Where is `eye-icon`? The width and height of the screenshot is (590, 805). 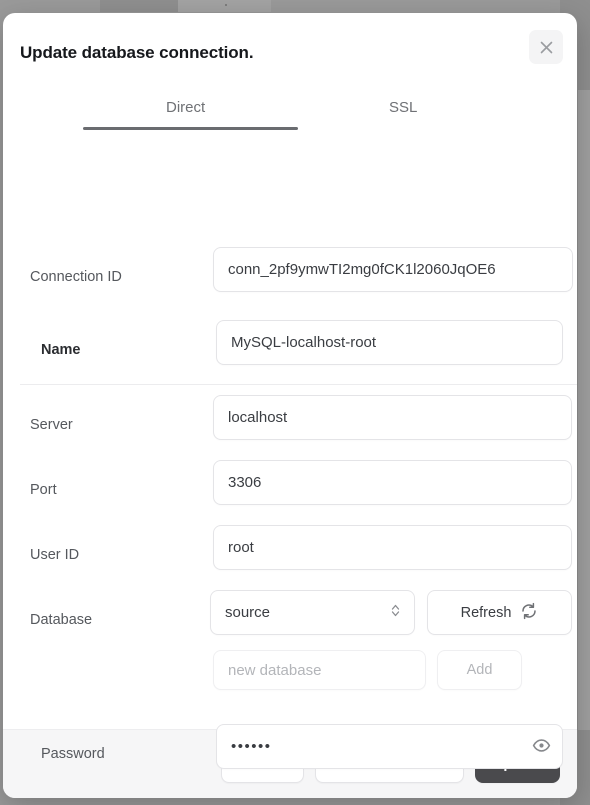
eye-icon is located at coordinates (541, 747).